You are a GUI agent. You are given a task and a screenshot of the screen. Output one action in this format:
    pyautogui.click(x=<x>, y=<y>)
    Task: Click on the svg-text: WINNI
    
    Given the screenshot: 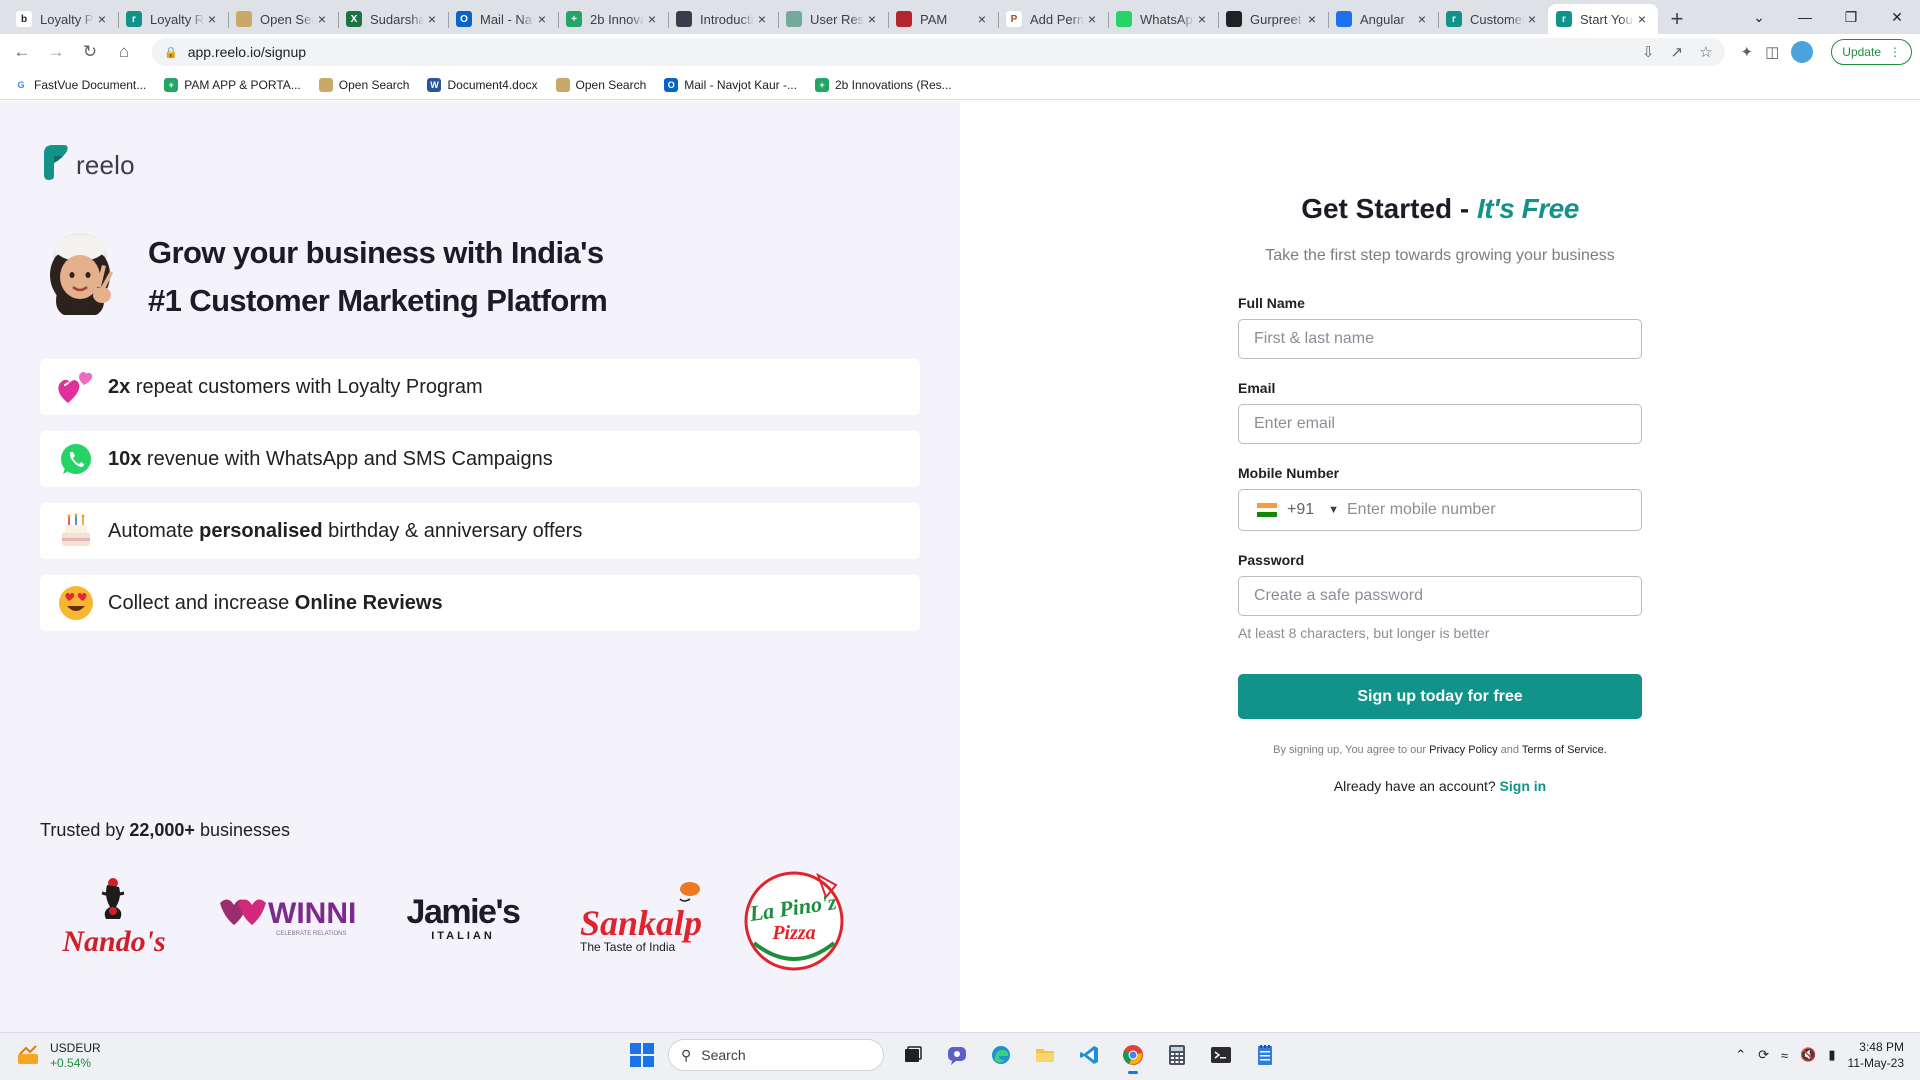 What is the action you would take?
    pyautogui.click(x=312, y=913)
    